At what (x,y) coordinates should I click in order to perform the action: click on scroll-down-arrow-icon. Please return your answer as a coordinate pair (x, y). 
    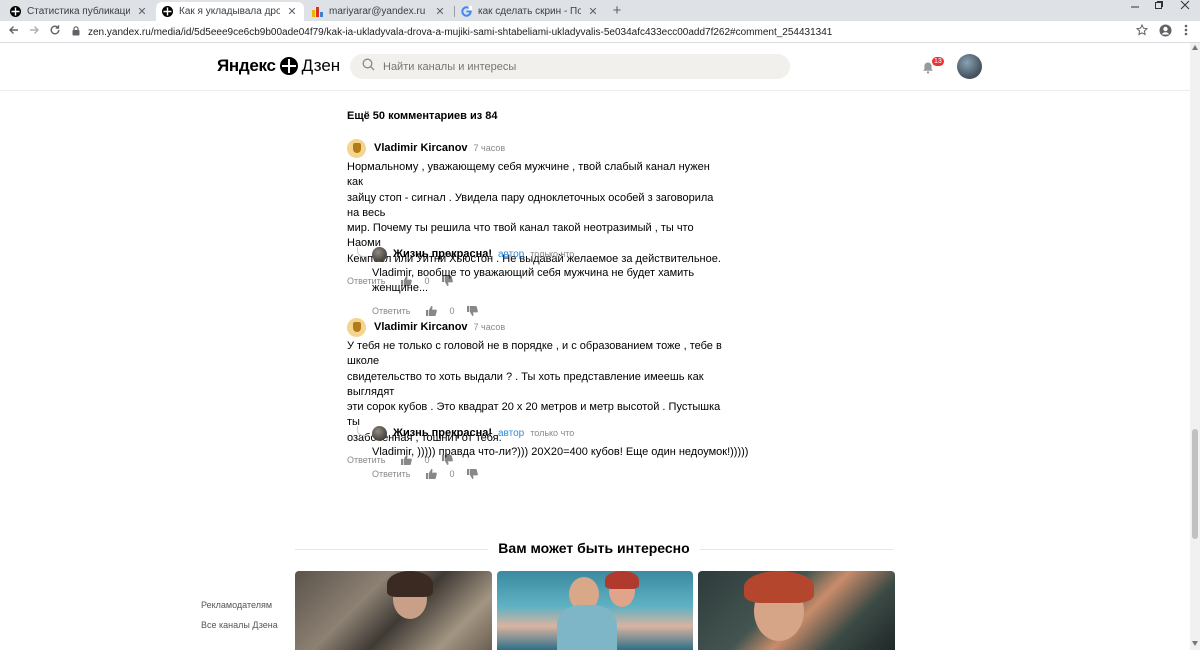
    Looking at the image, I should click on (1195, 644).